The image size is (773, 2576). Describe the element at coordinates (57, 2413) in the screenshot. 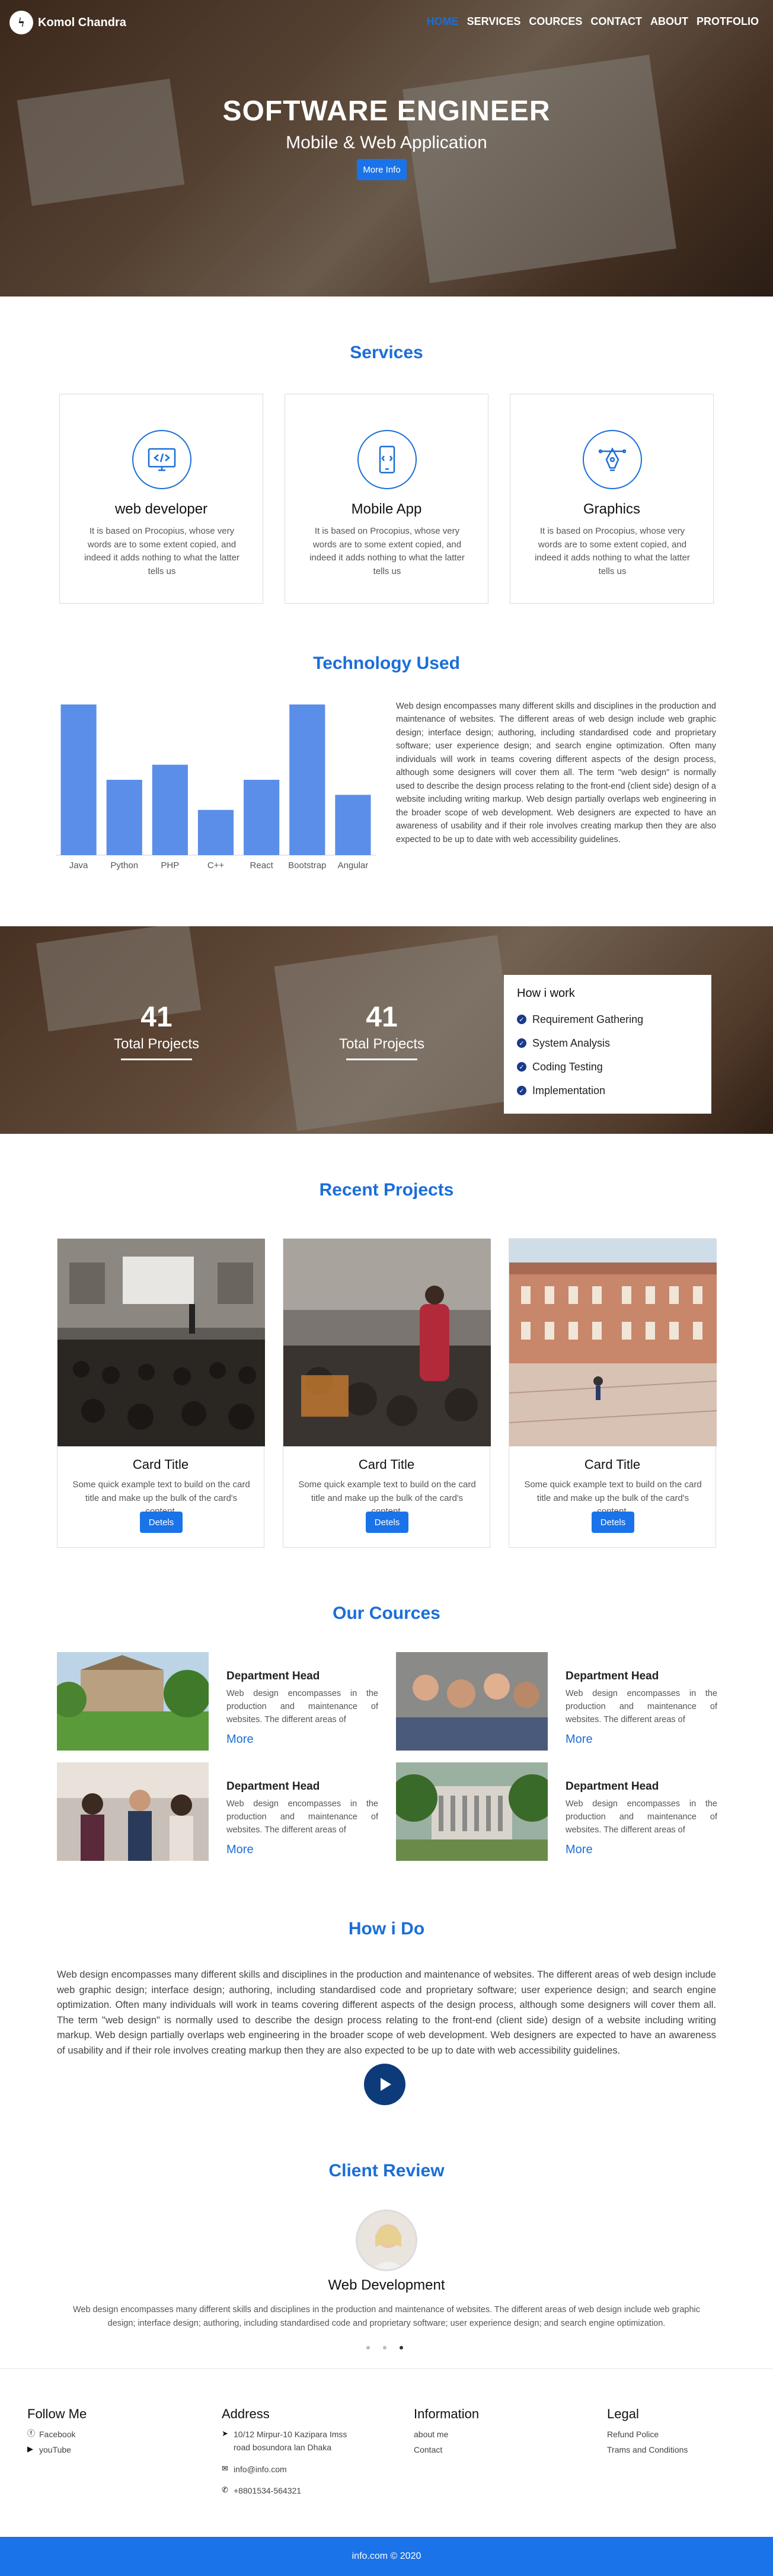

I see `footer-heading: Follow Me` at that location.